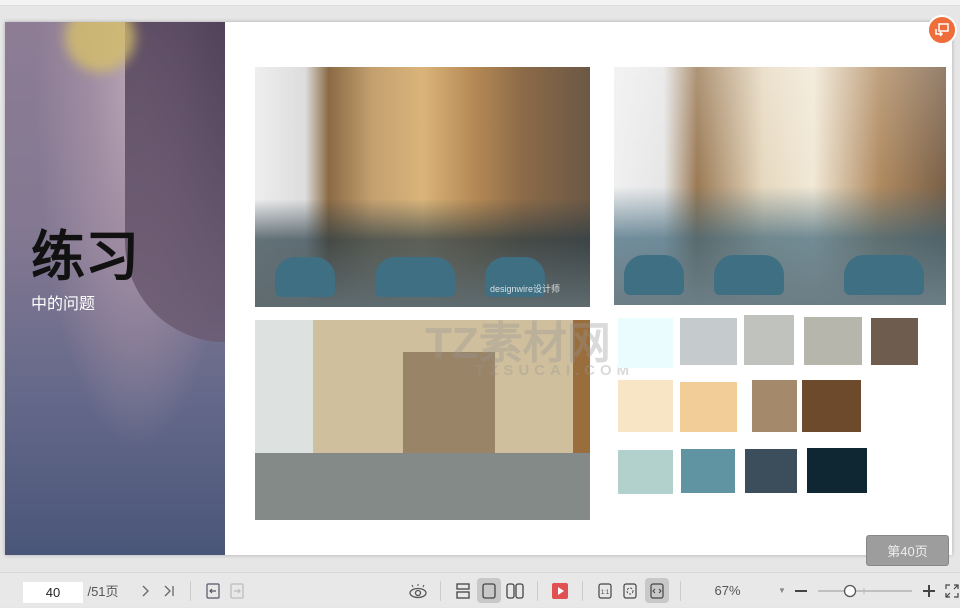 This screenshot has height=608, width=960. I want to click on eye-protection-button, so click(418, 590).